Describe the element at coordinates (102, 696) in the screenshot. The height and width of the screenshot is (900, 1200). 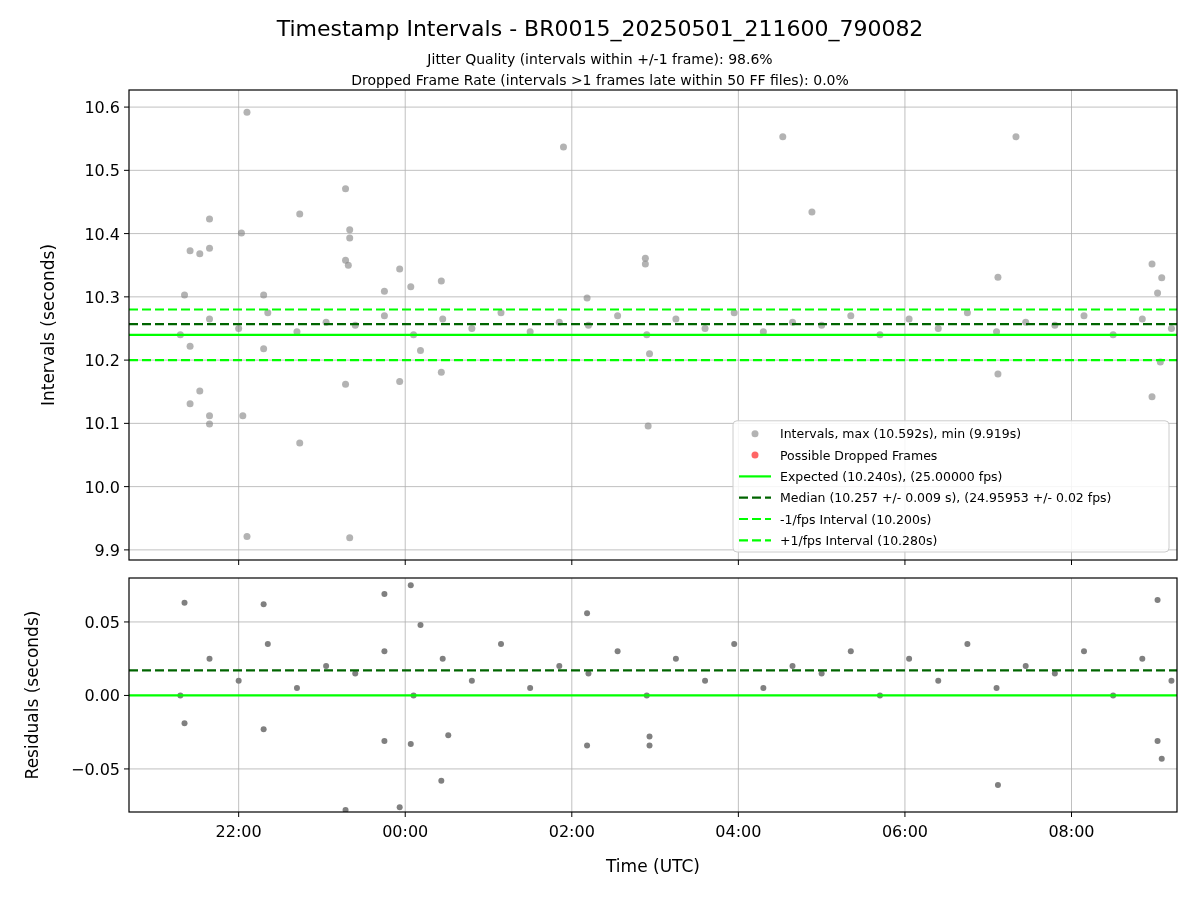
I see `tick-label: 0.00` at that location.